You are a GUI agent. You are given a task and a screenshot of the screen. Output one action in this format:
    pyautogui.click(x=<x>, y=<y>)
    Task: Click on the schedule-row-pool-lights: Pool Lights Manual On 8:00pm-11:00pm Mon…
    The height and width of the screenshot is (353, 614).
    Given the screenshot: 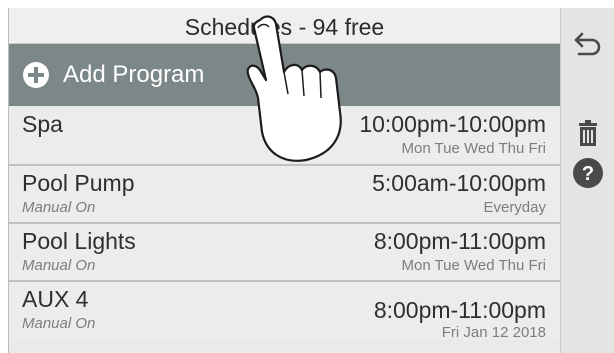 What is the action you would take?
    pyautogui.click(x=284, y=251)
    